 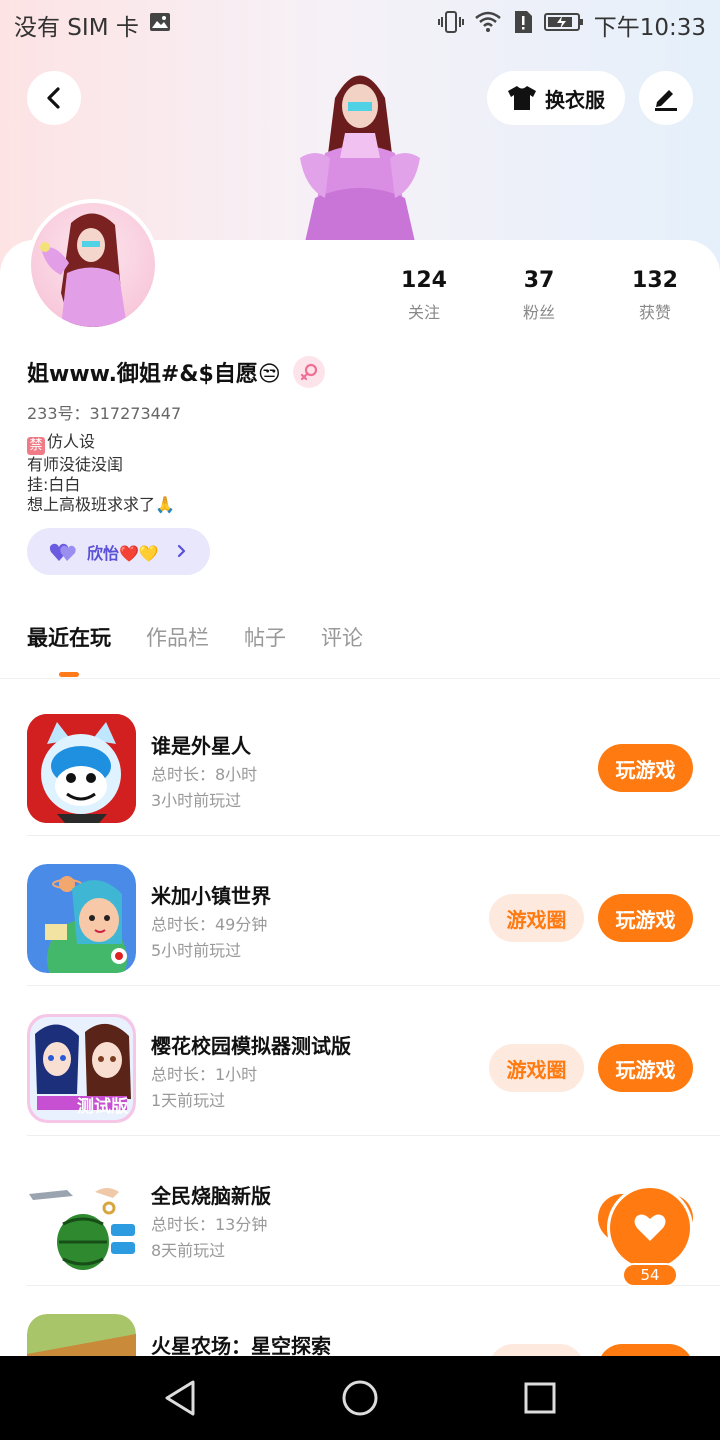 I want to click on game-duration: 总时长：8小时, so click(x=204, y=774).